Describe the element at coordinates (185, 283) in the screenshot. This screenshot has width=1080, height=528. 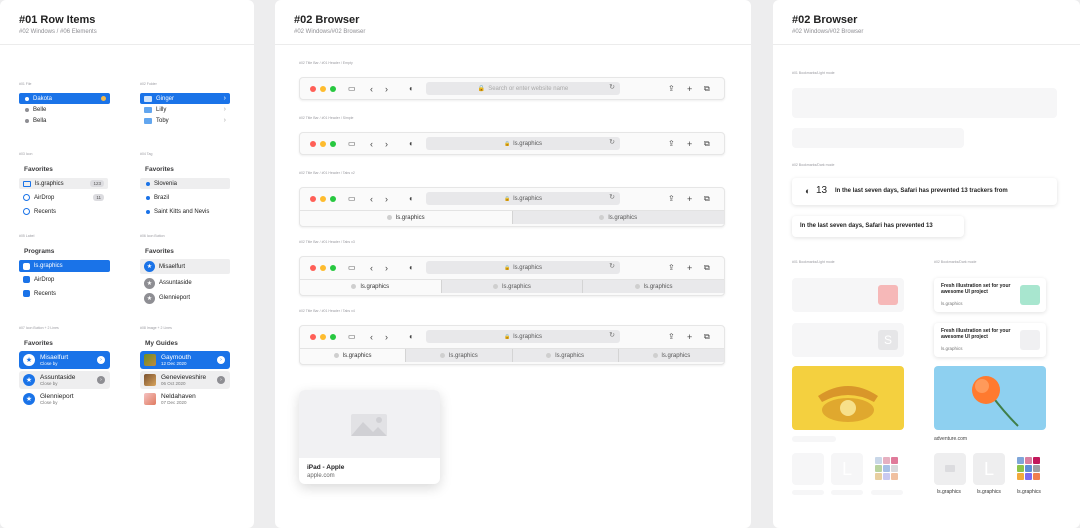
I see `icon-button-row-assuntaside: ★ Assuntaside` at that location.